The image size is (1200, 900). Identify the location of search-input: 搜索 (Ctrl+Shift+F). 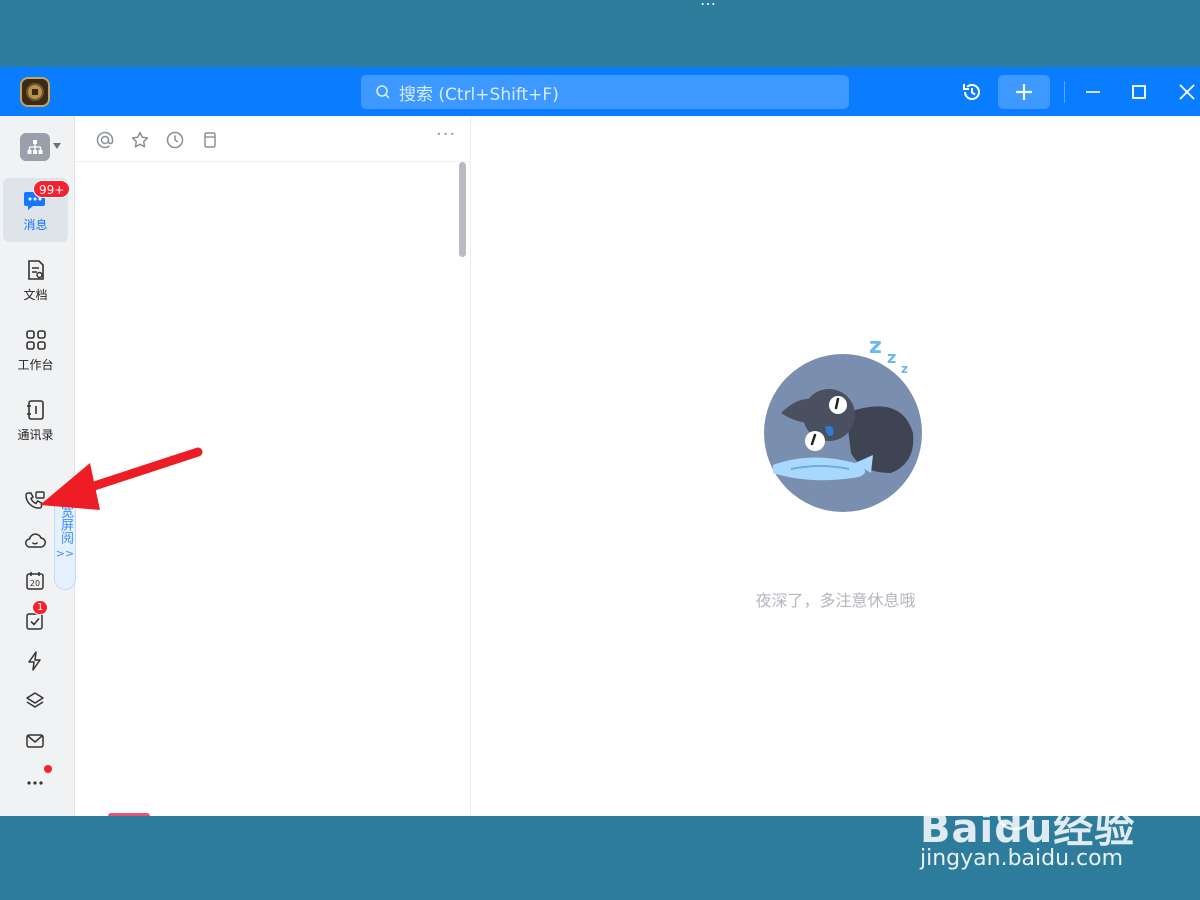
(605, 92).